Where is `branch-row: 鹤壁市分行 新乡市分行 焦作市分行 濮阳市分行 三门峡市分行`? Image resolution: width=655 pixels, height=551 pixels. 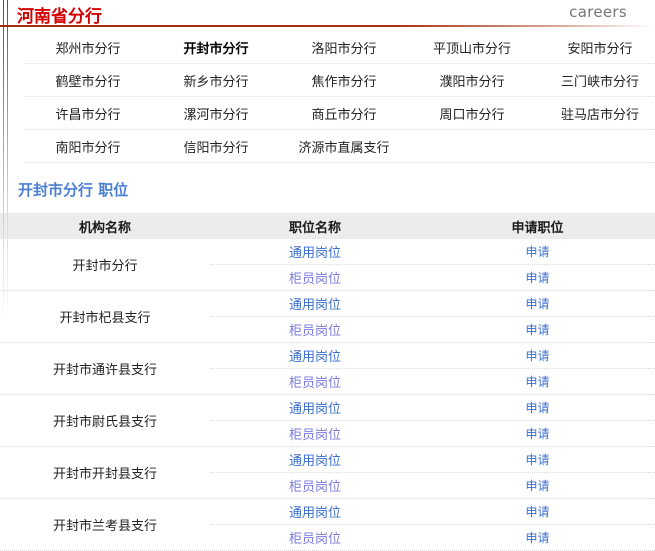 branch-row: 鹤壁市分行 新乡市分行 焦作市分行 濮阳市分行 三门峡市分行 is located at coordinates (339, 80).